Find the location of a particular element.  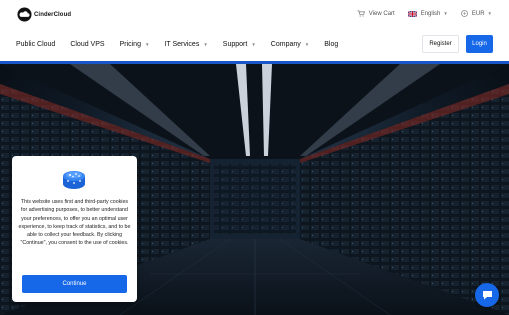

view-cart-link: View Cart is located at coordinates (376, 13).